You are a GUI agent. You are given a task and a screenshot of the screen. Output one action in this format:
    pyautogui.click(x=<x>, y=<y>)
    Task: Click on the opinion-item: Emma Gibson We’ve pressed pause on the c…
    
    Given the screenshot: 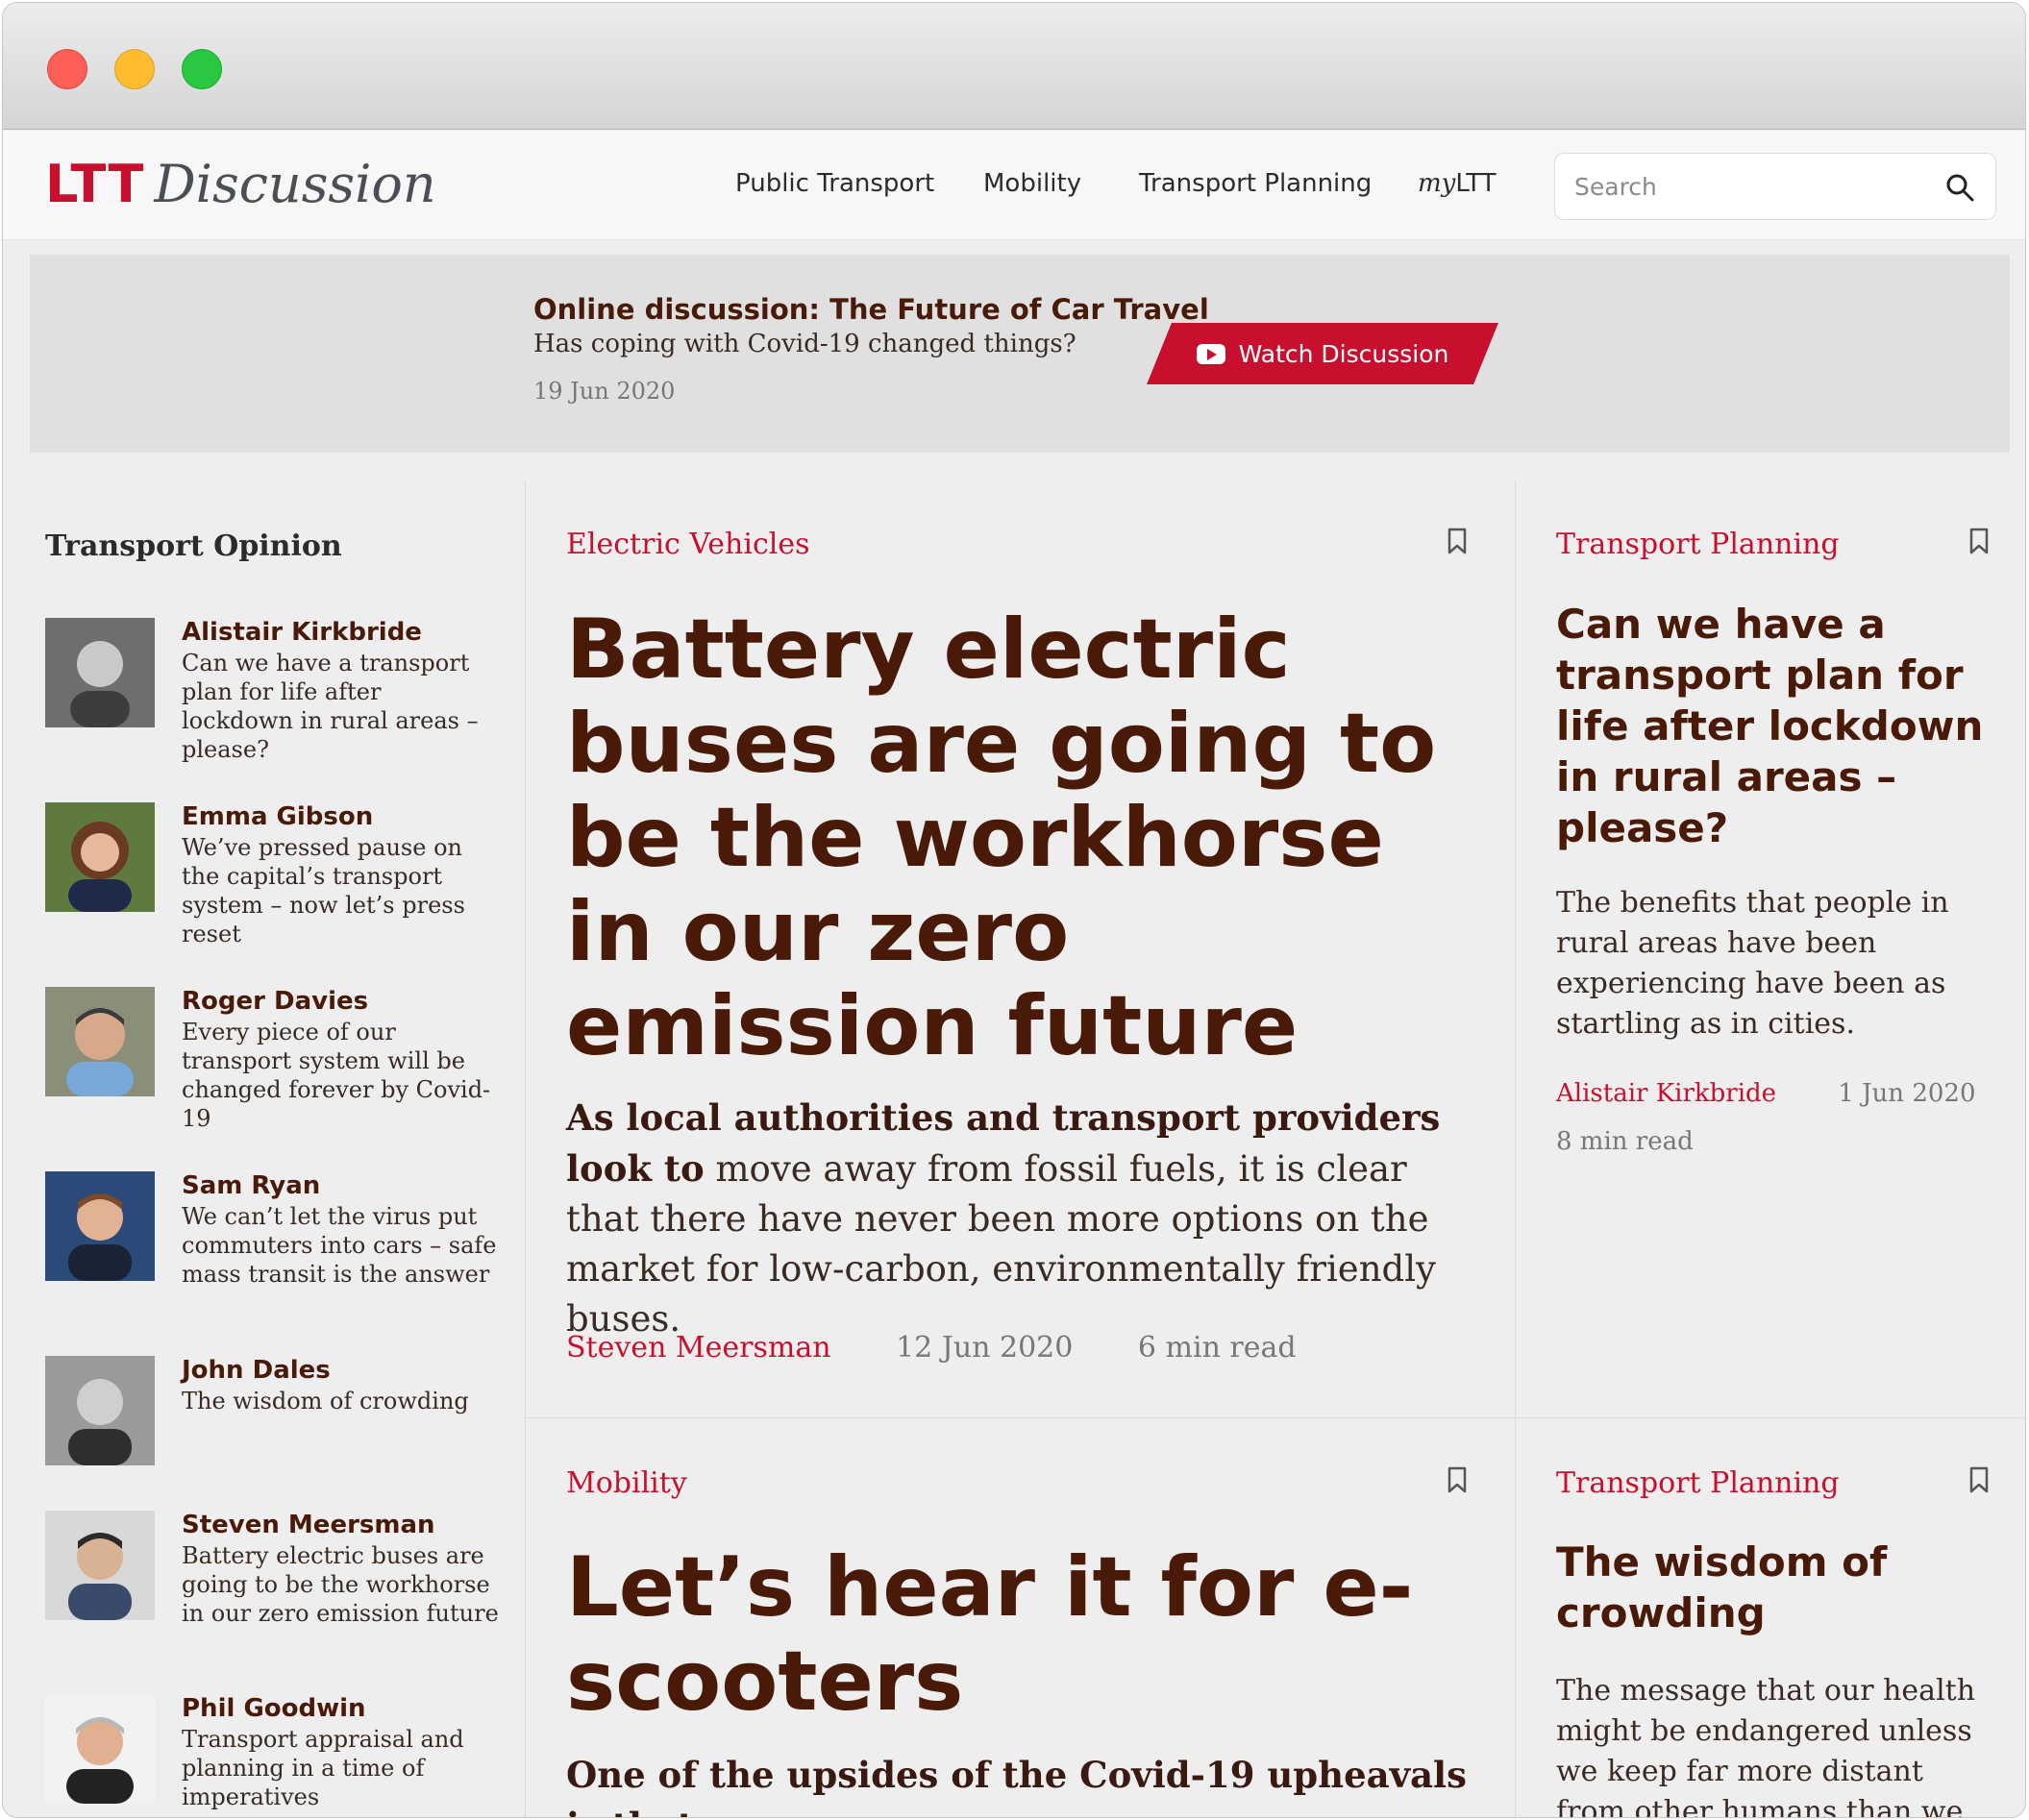 What is the action you would take?
    pyautogui.click(x=266, y=879)
    